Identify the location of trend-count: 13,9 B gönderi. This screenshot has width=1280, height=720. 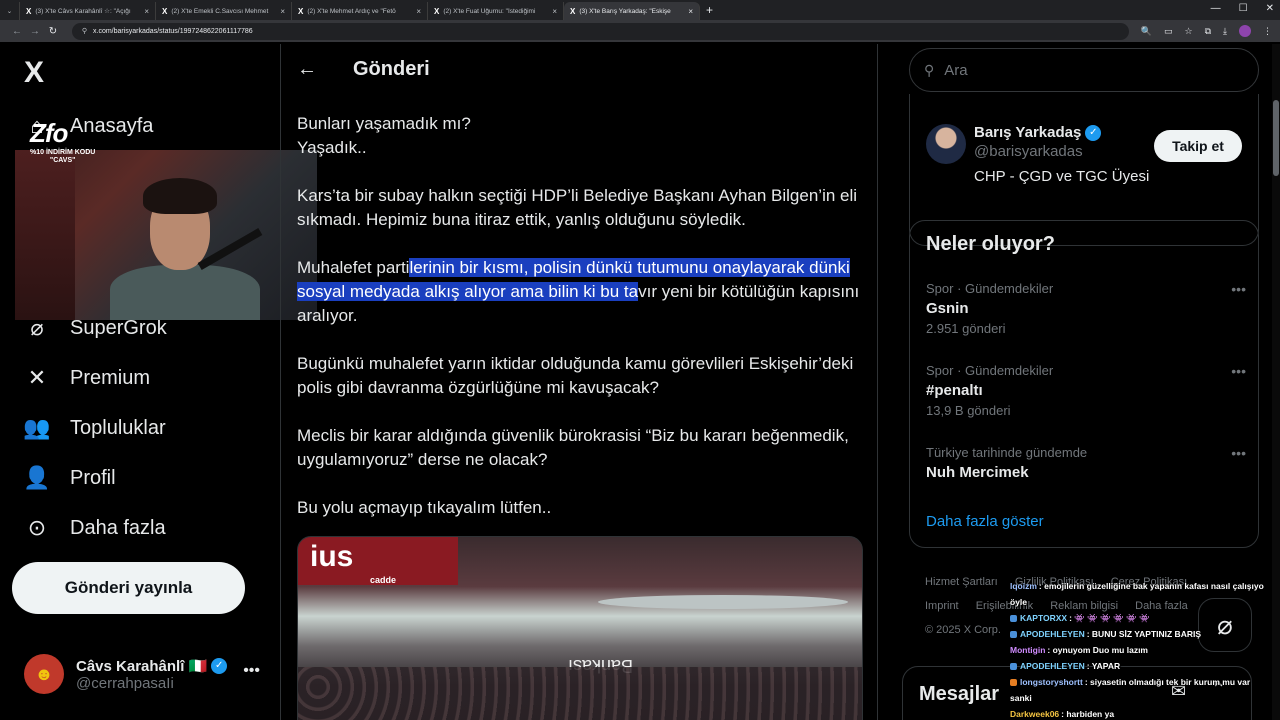
(968, 410).